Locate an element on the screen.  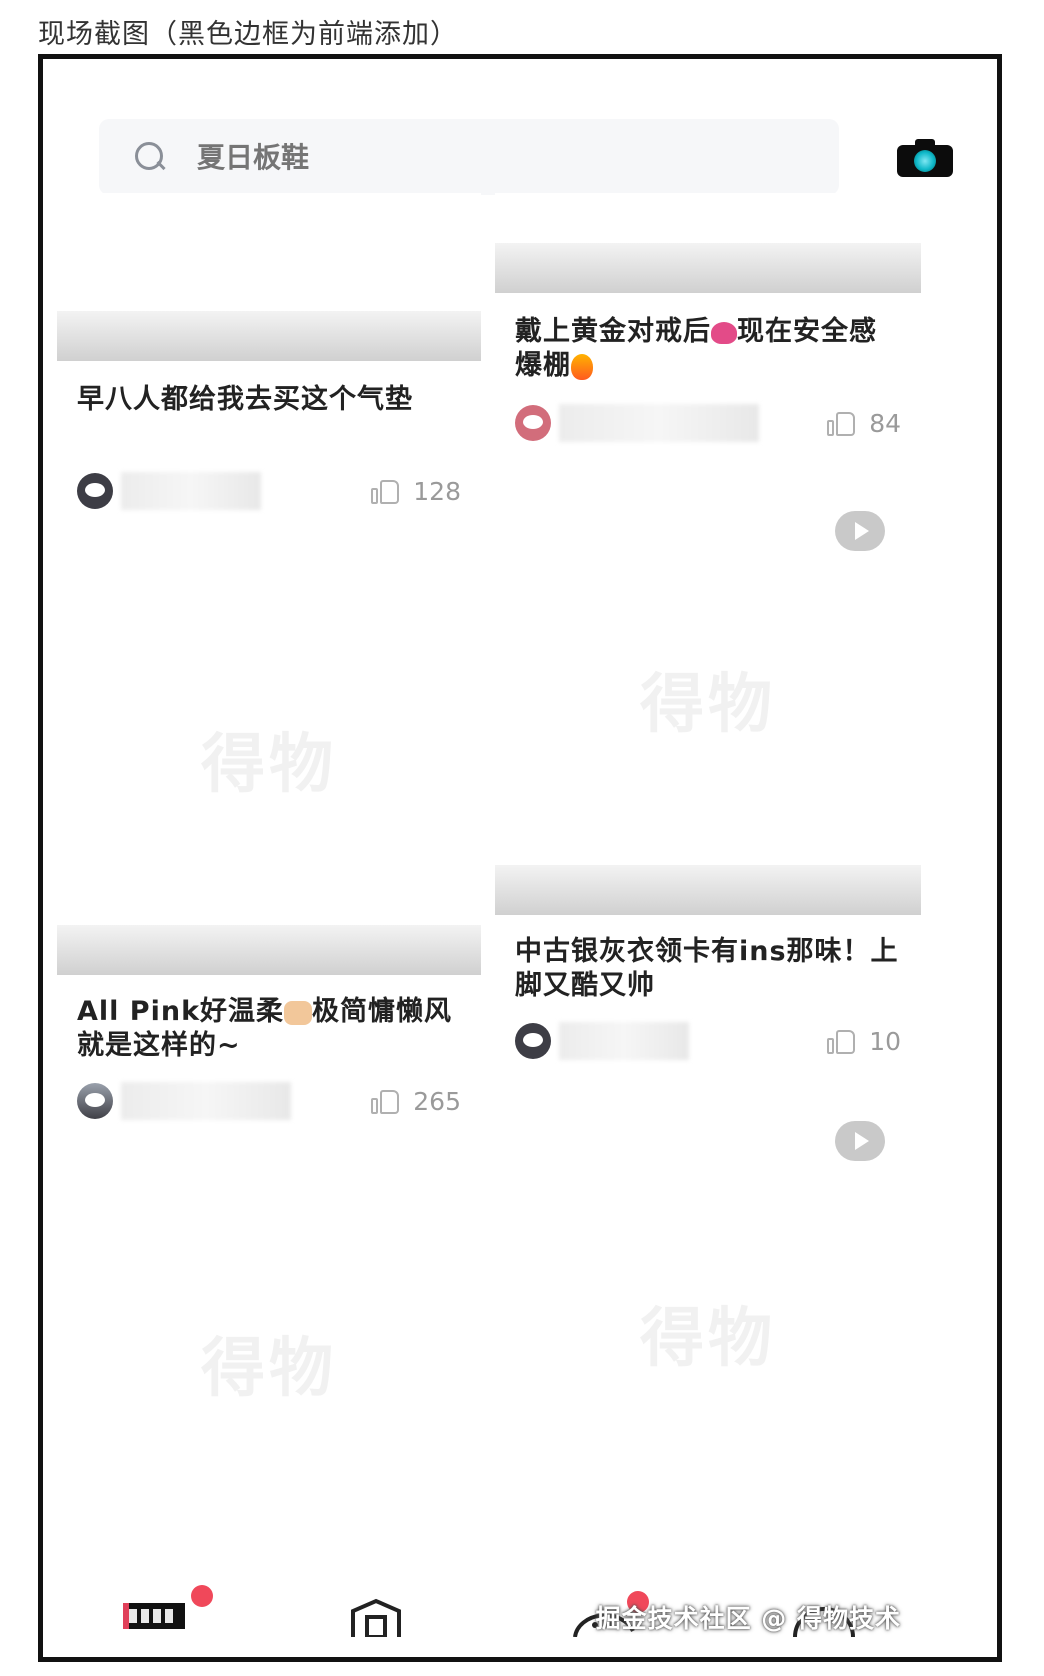
search-bar is located at coordinates (469, 157).